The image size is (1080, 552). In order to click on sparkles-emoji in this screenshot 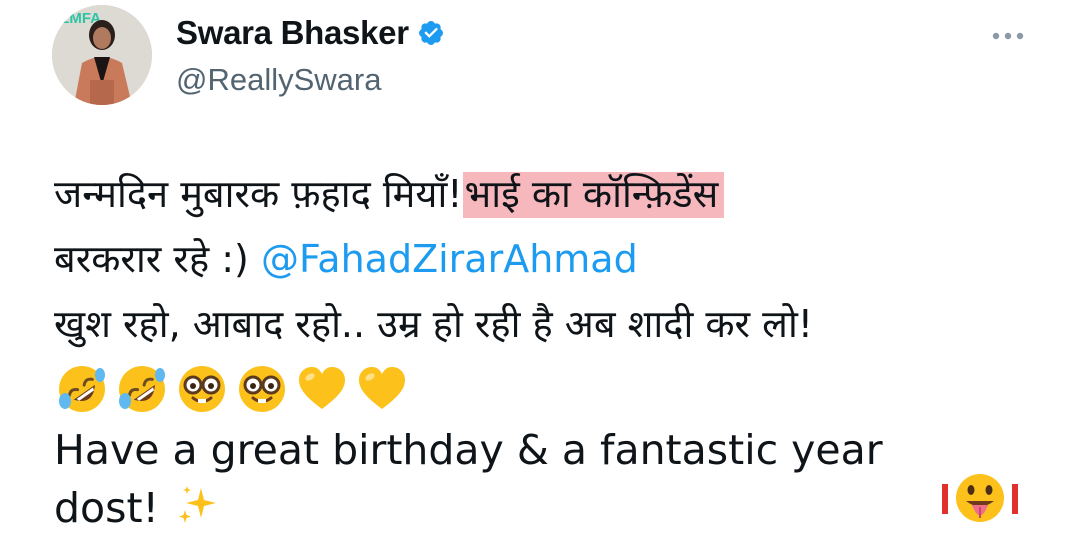, I will do `click(197, 504)`.